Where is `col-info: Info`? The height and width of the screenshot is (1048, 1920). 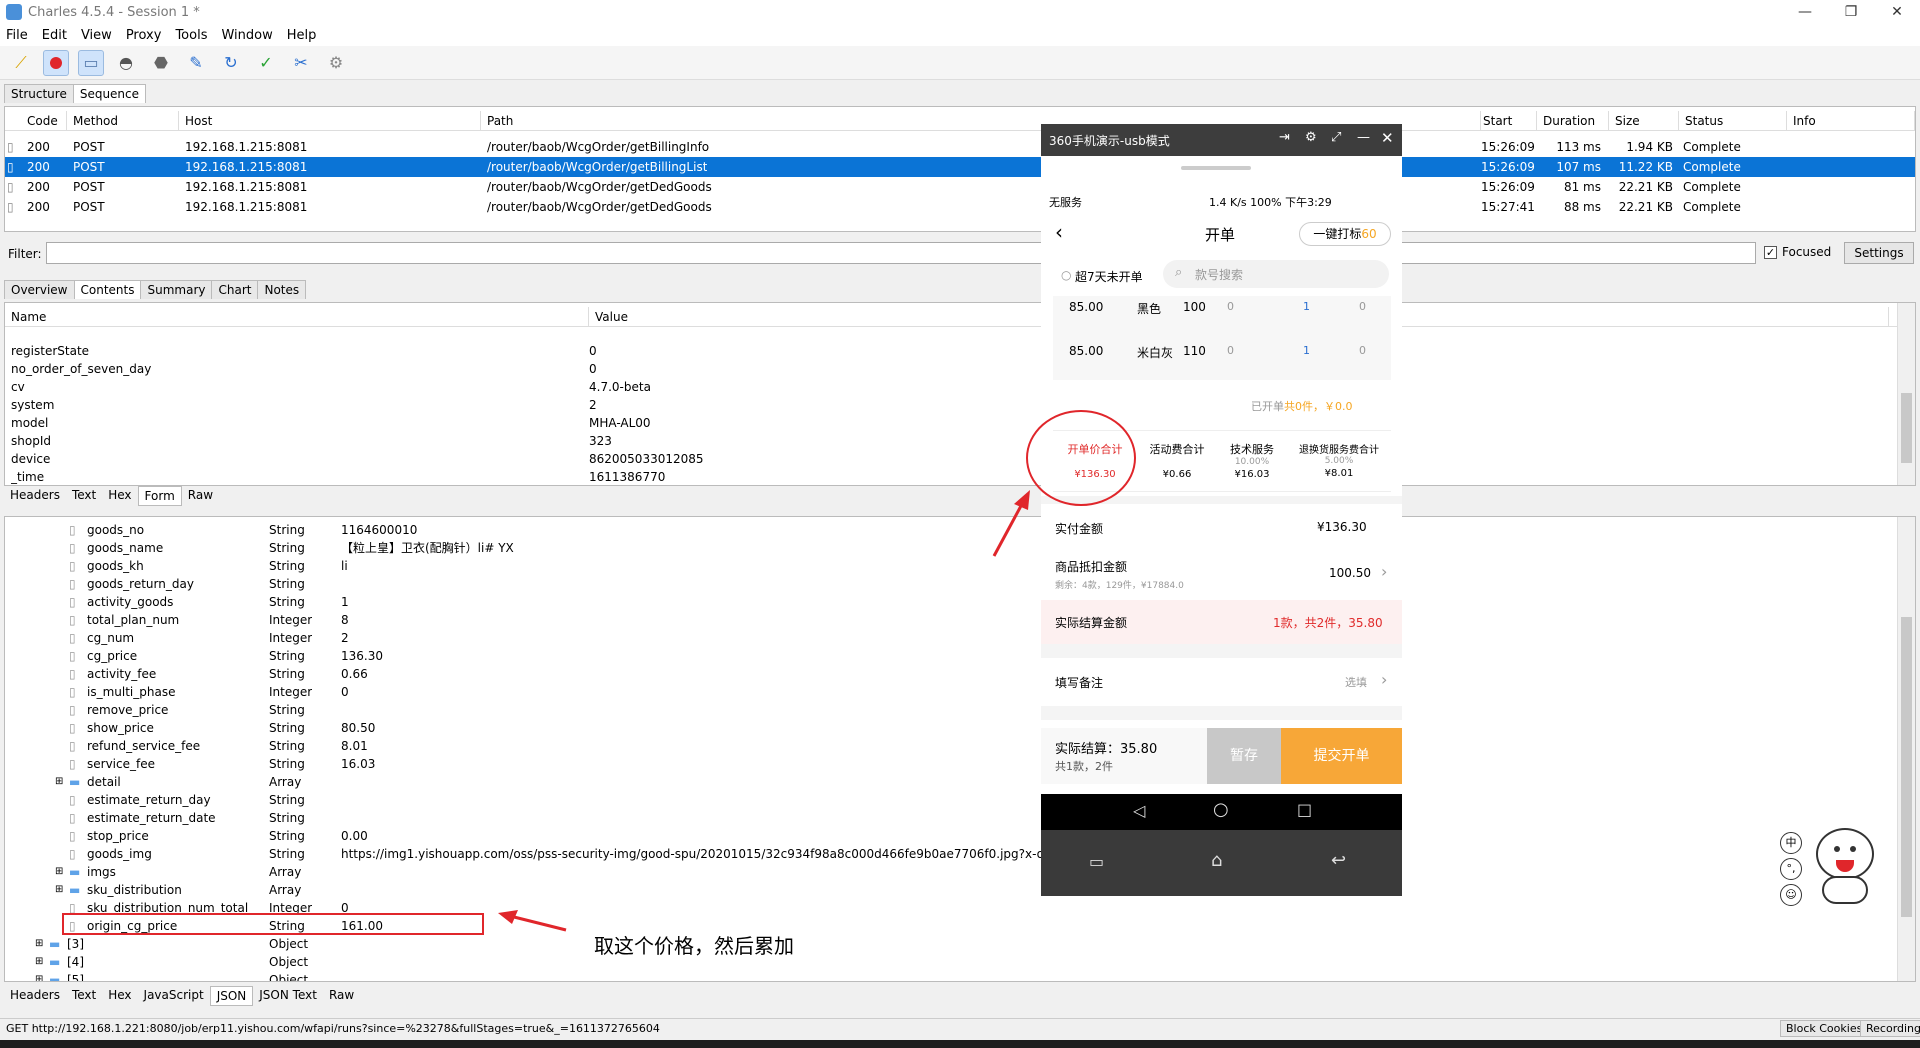 col-info: Info is located at coordinates (1851, 121).